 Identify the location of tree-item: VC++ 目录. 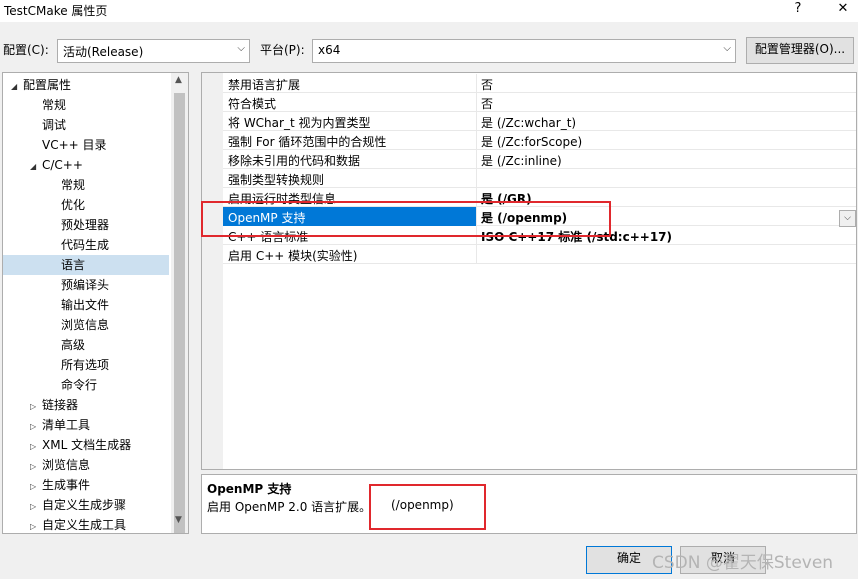
(86, 145).